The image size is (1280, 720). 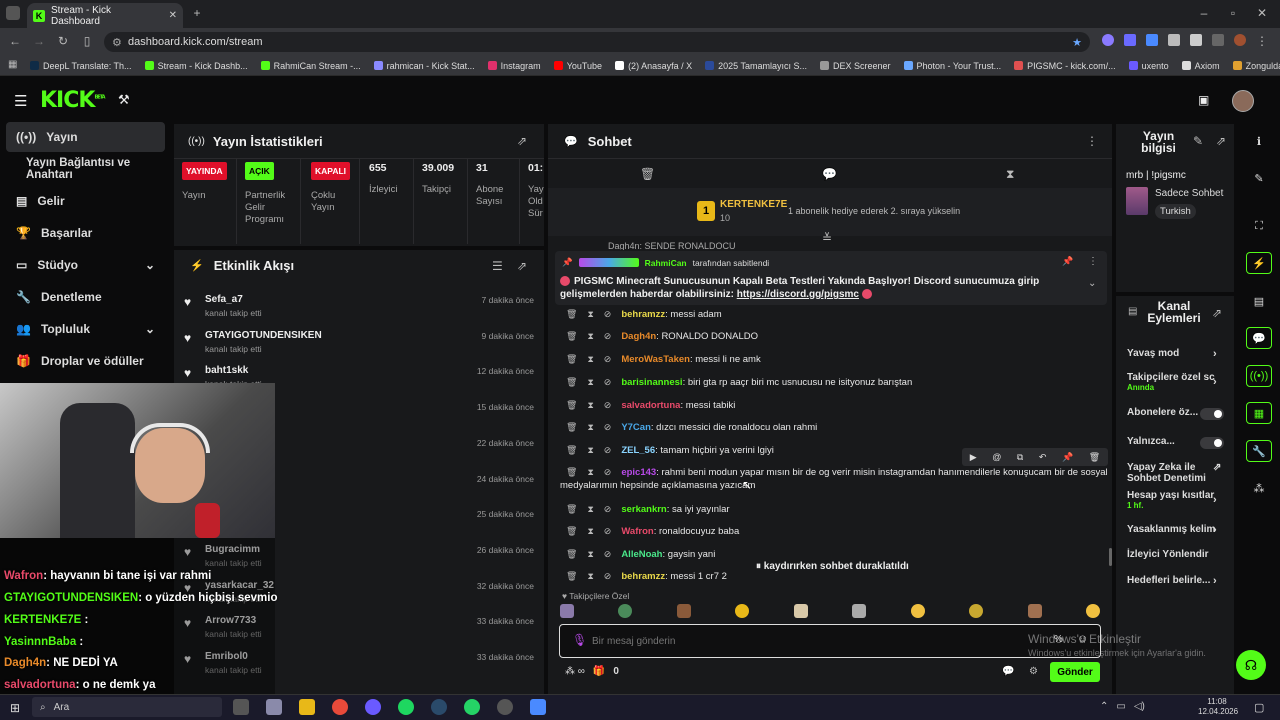 I want to click on channel-action-item: İzleyici Yönlendir, so click(x=1175, y=554).